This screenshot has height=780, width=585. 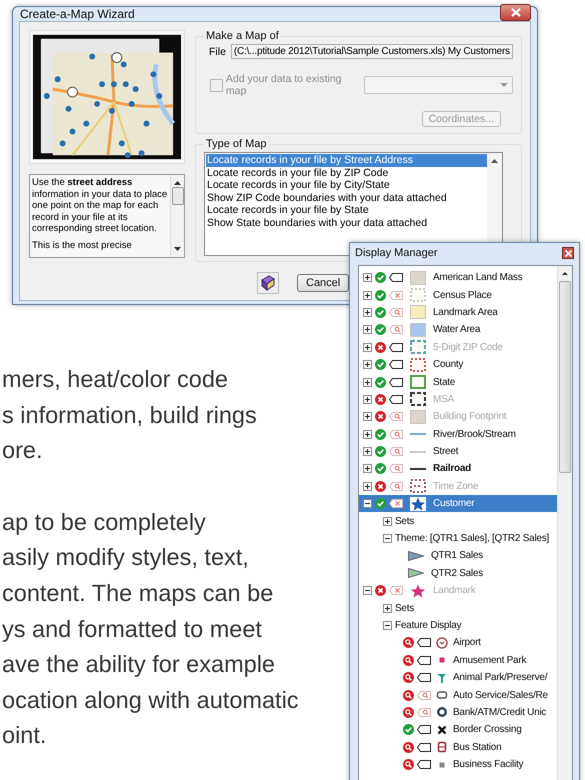 What do you see at coordinates (458, 625) in the screenshot?
I see `tree-row: Feature Display` at bounding box center [458, 625].